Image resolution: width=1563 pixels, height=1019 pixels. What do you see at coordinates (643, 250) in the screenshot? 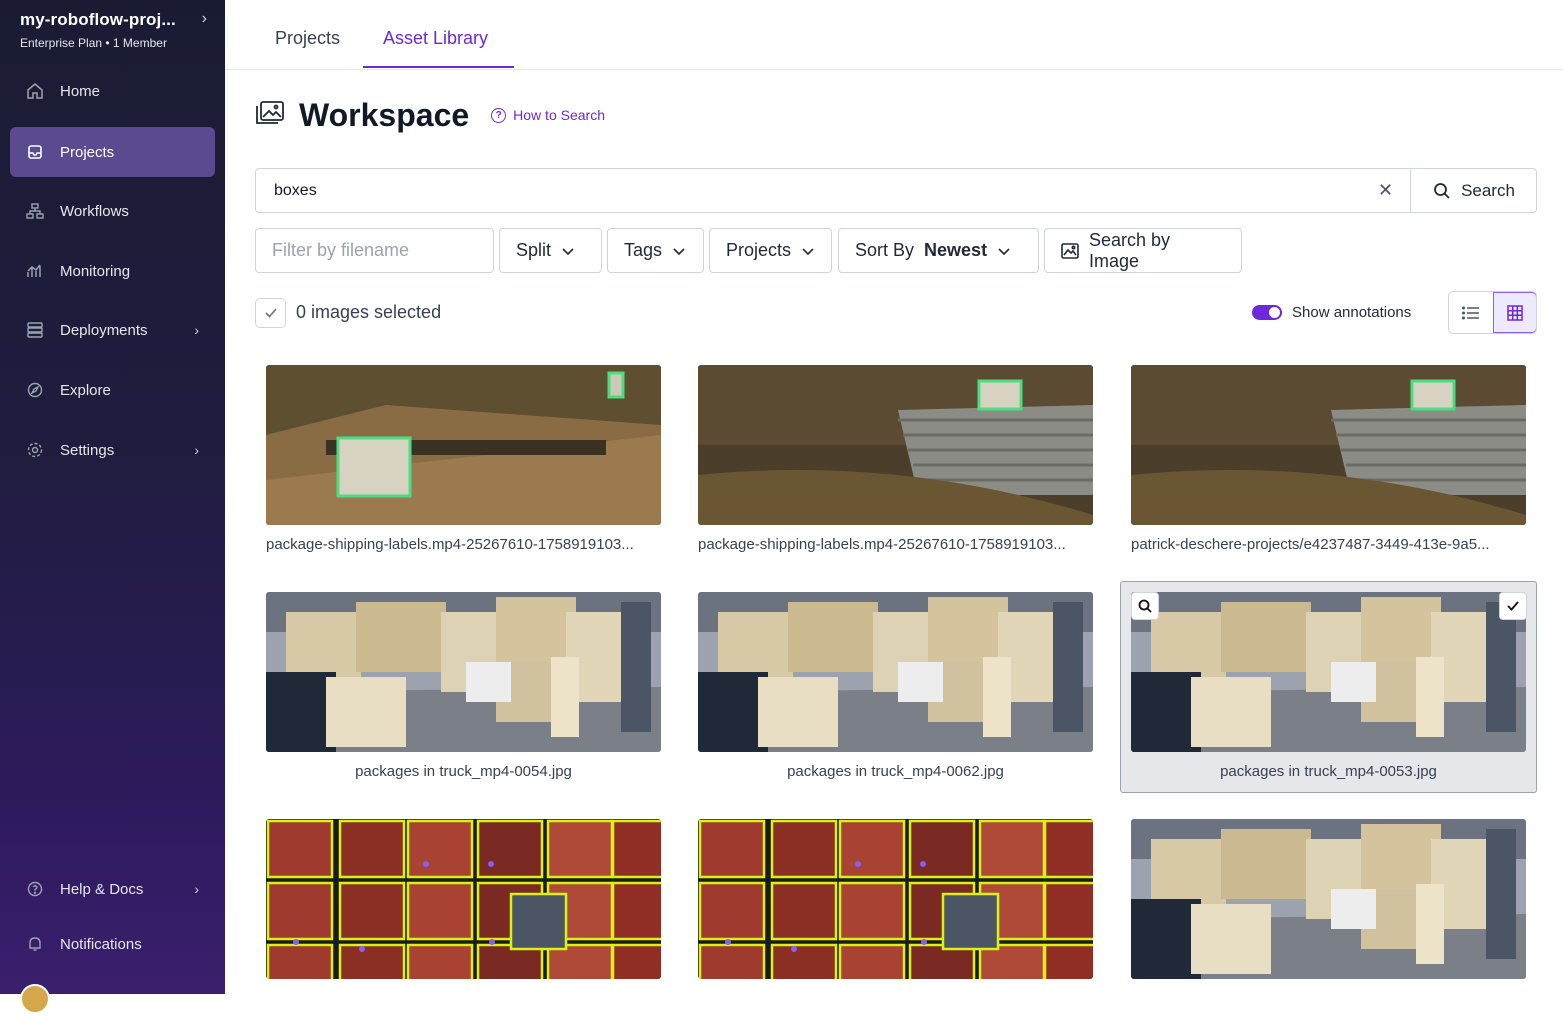
I see `tags-label: Tags` at bounding box center [643, 250].